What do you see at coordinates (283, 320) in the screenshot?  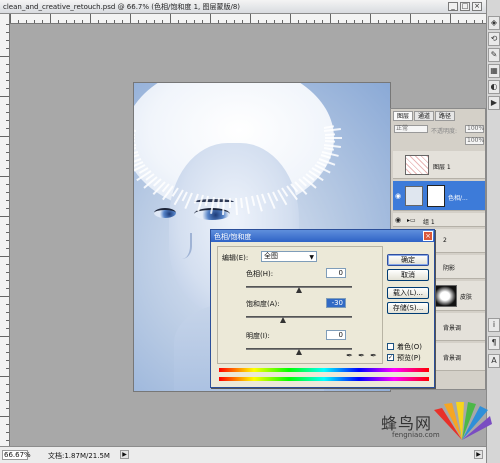 I see `saturation-slider-thumb` at bounding box center [283, 320].